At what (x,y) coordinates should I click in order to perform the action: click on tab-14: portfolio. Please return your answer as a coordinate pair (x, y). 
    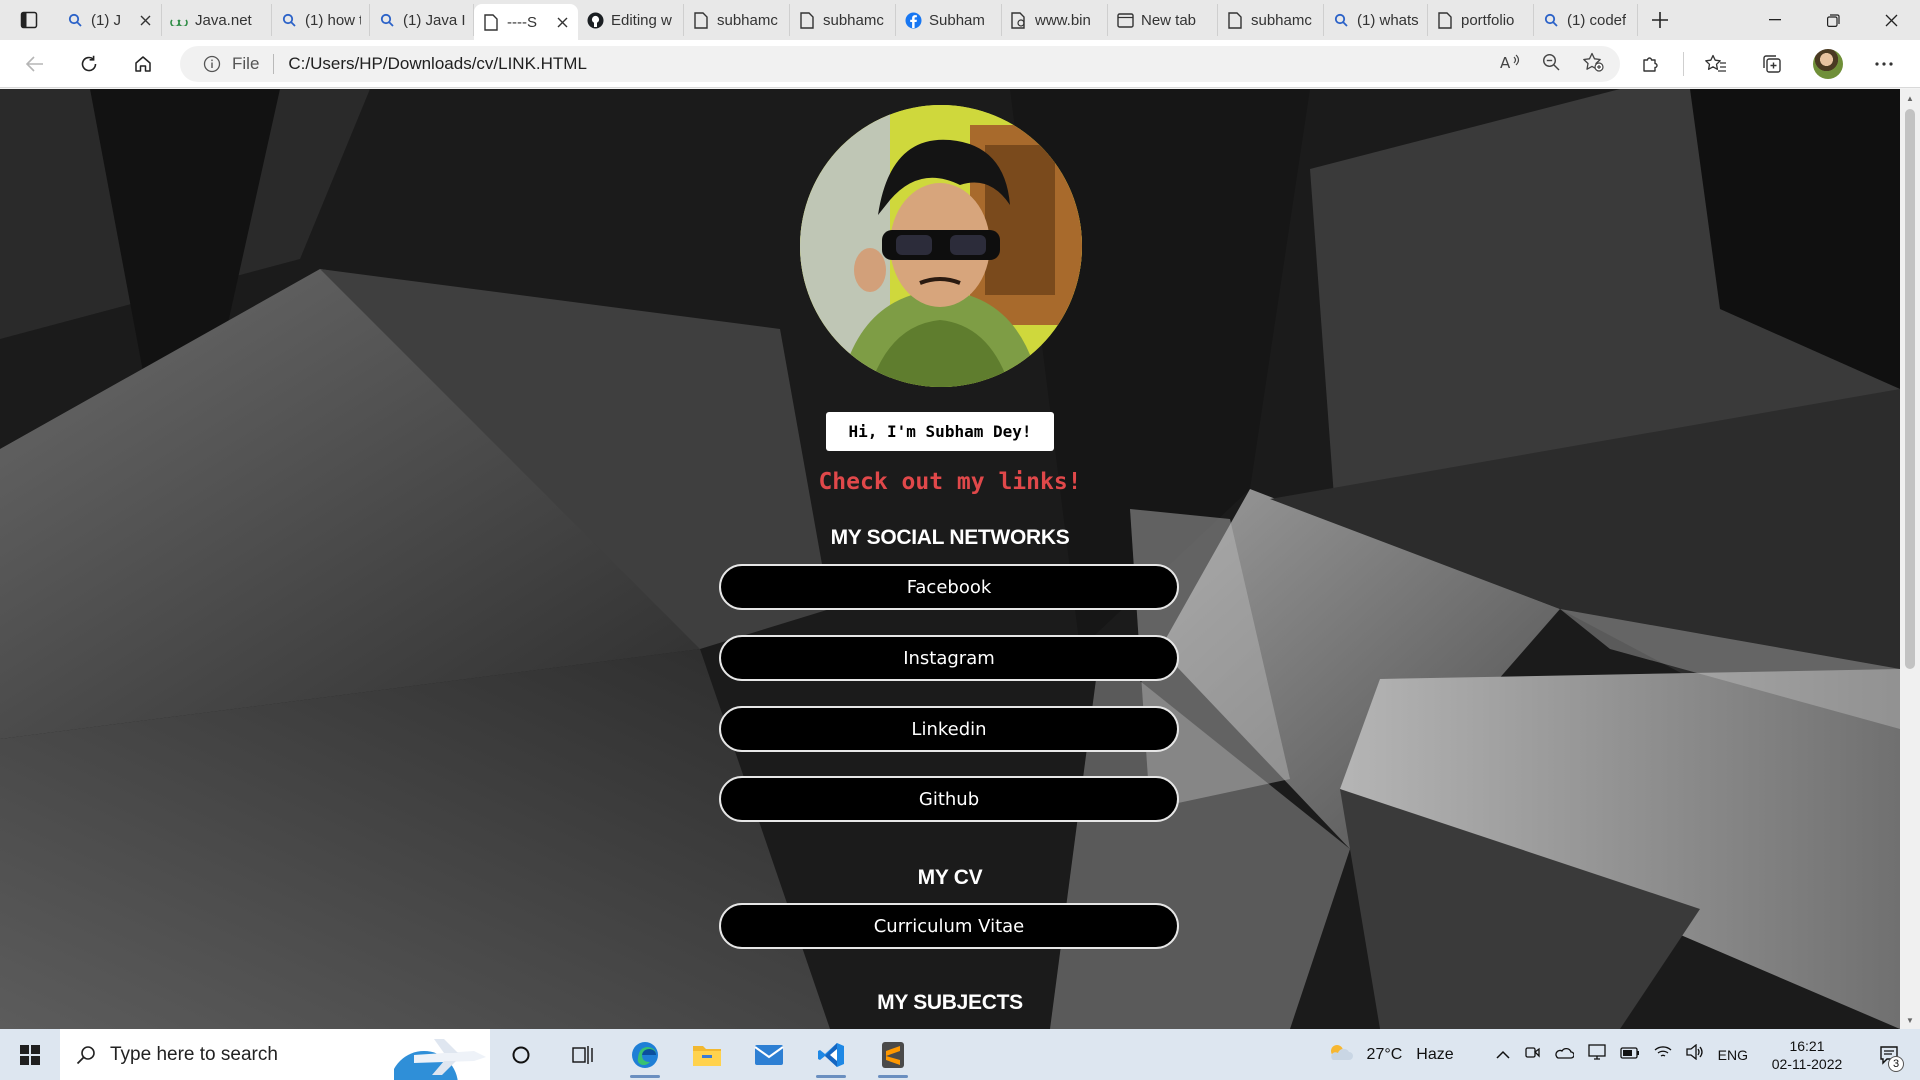
    Looking at the image, I should click on (1481, 20).